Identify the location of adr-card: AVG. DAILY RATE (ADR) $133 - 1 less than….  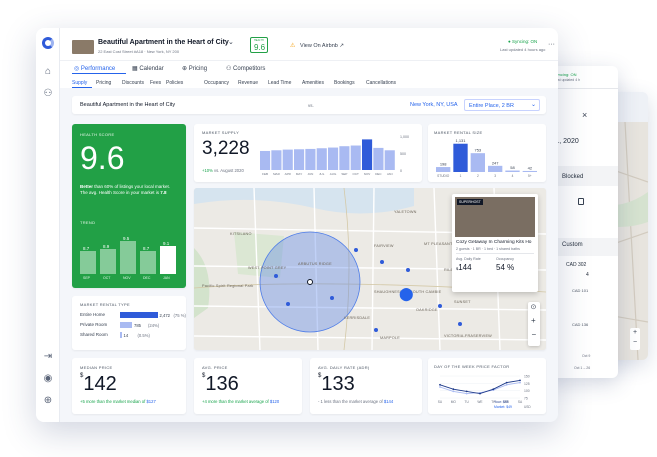
(366, 386).